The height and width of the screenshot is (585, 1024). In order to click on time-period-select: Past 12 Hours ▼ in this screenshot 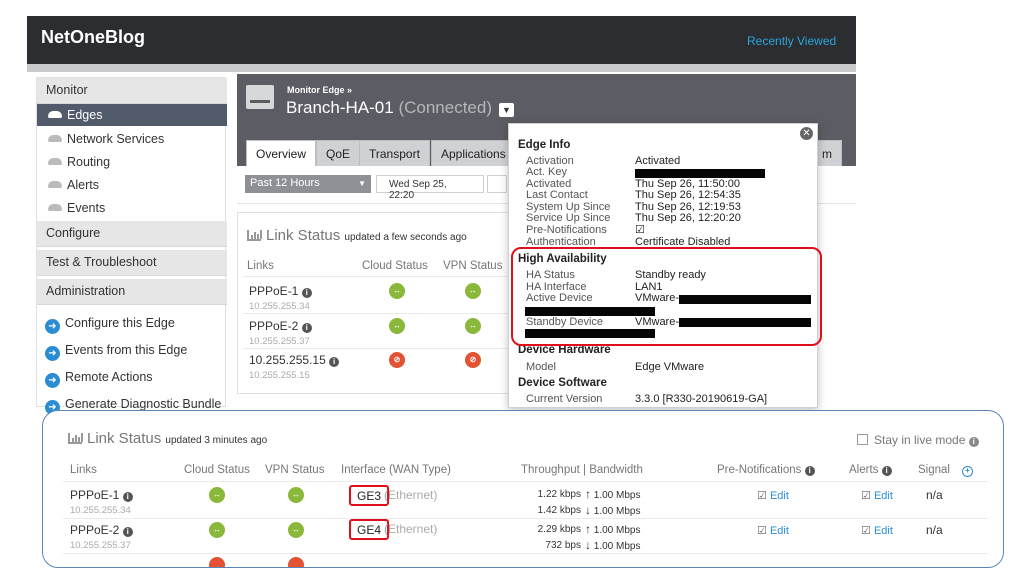, I will do `click(308, 184)`.